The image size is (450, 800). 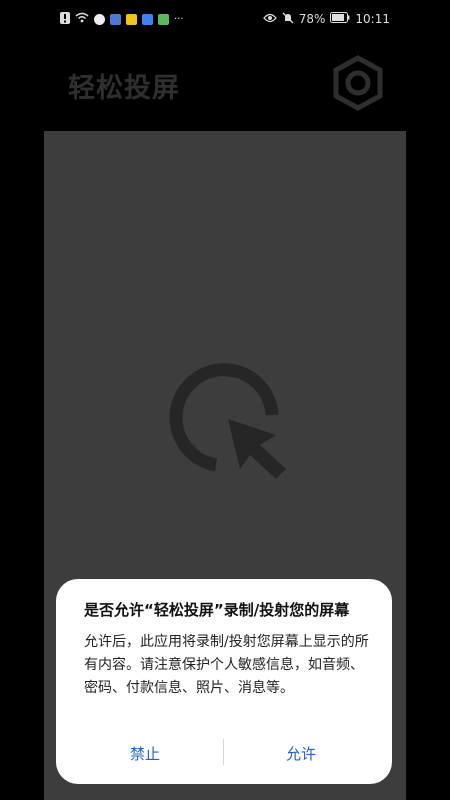 I want to click on button-divider, so click(x=223, y=752).